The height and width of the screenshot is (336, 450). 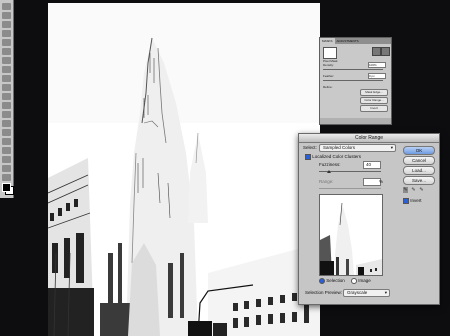 What do you see at coordinates (330, 53) in the screenshot?
I see `mask-thumbnail` at bounding box center [330, 53].